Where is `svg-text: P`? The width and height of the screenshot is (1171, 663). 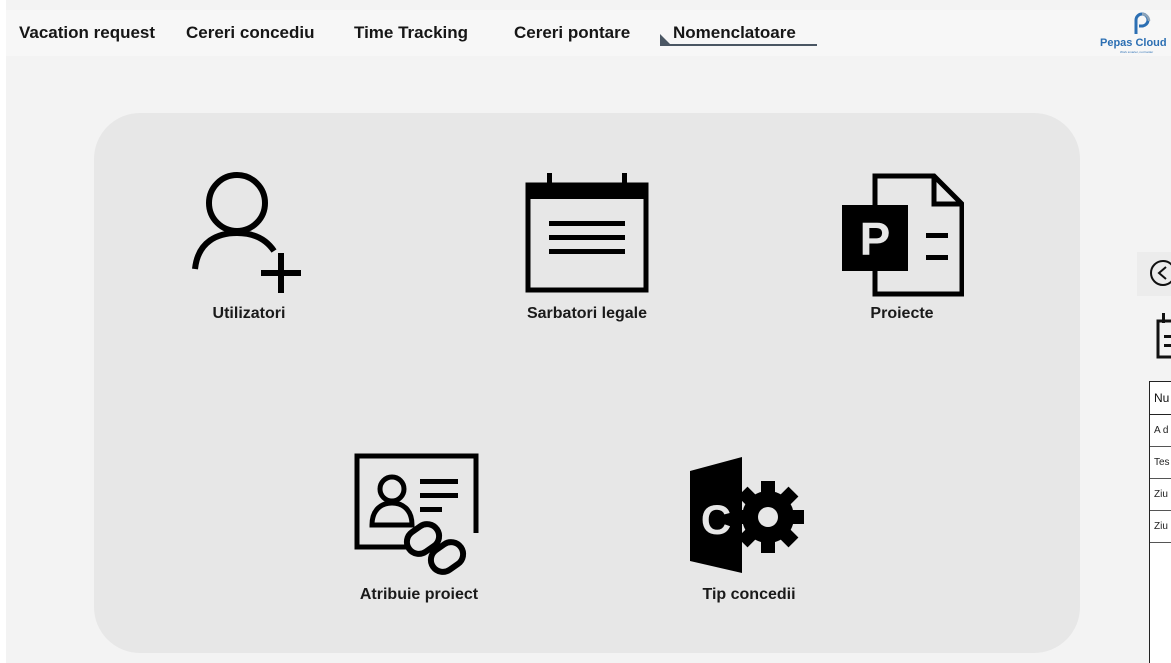
svg-text: P is located at coordinates (875, 239).